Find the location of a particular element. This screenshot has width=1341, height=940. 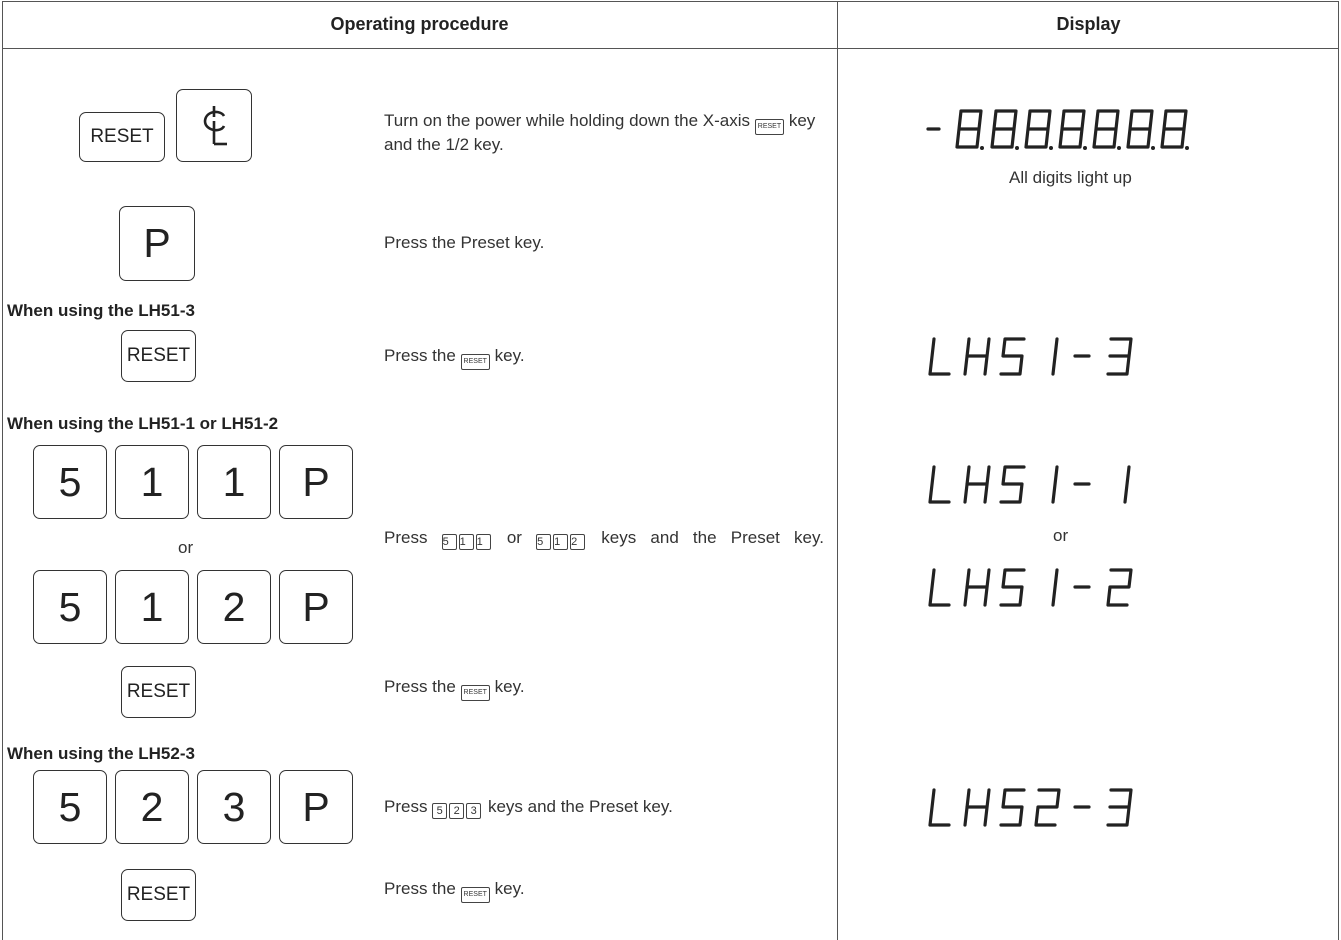

keys-52-text-a: Press is located at coordinates (406, 806).